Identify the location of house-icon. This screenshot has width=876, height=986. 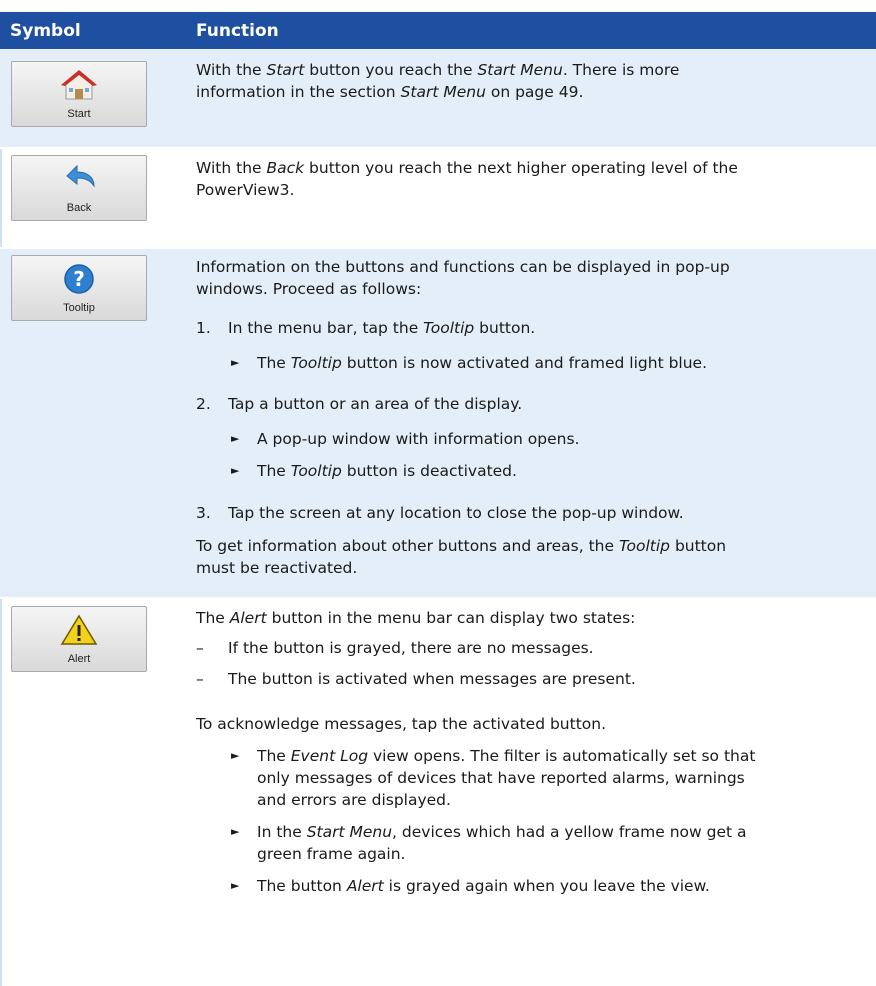
(79, 85).